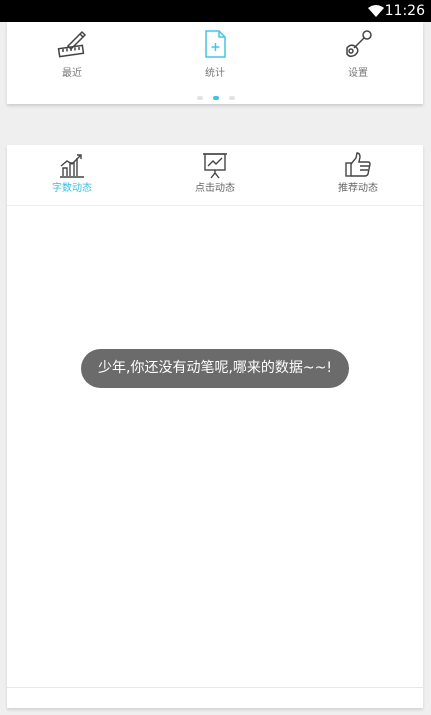 Image resolution: width=431 pixels, height=715 pixels. Describe the element at coordinates (215, 368) in the screenshot. I see `toast-message: 少年,你还没有动笔呢,哪来的数据~~!` at that location.